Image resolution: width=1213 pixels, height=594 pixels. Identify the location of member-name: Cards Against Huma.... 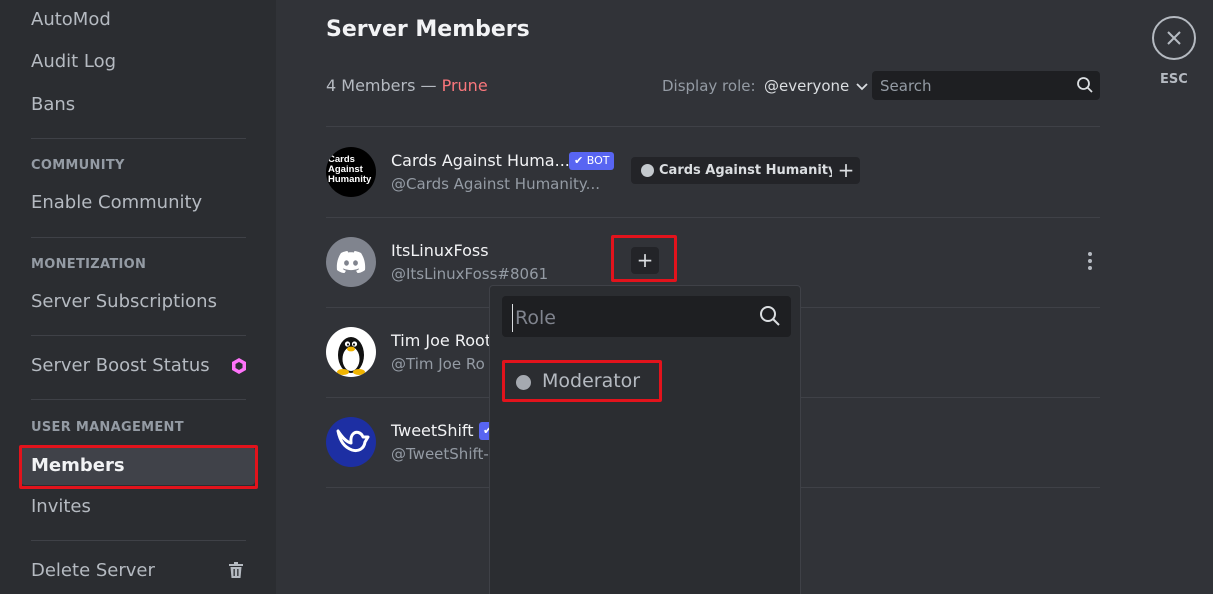
(480, 160).